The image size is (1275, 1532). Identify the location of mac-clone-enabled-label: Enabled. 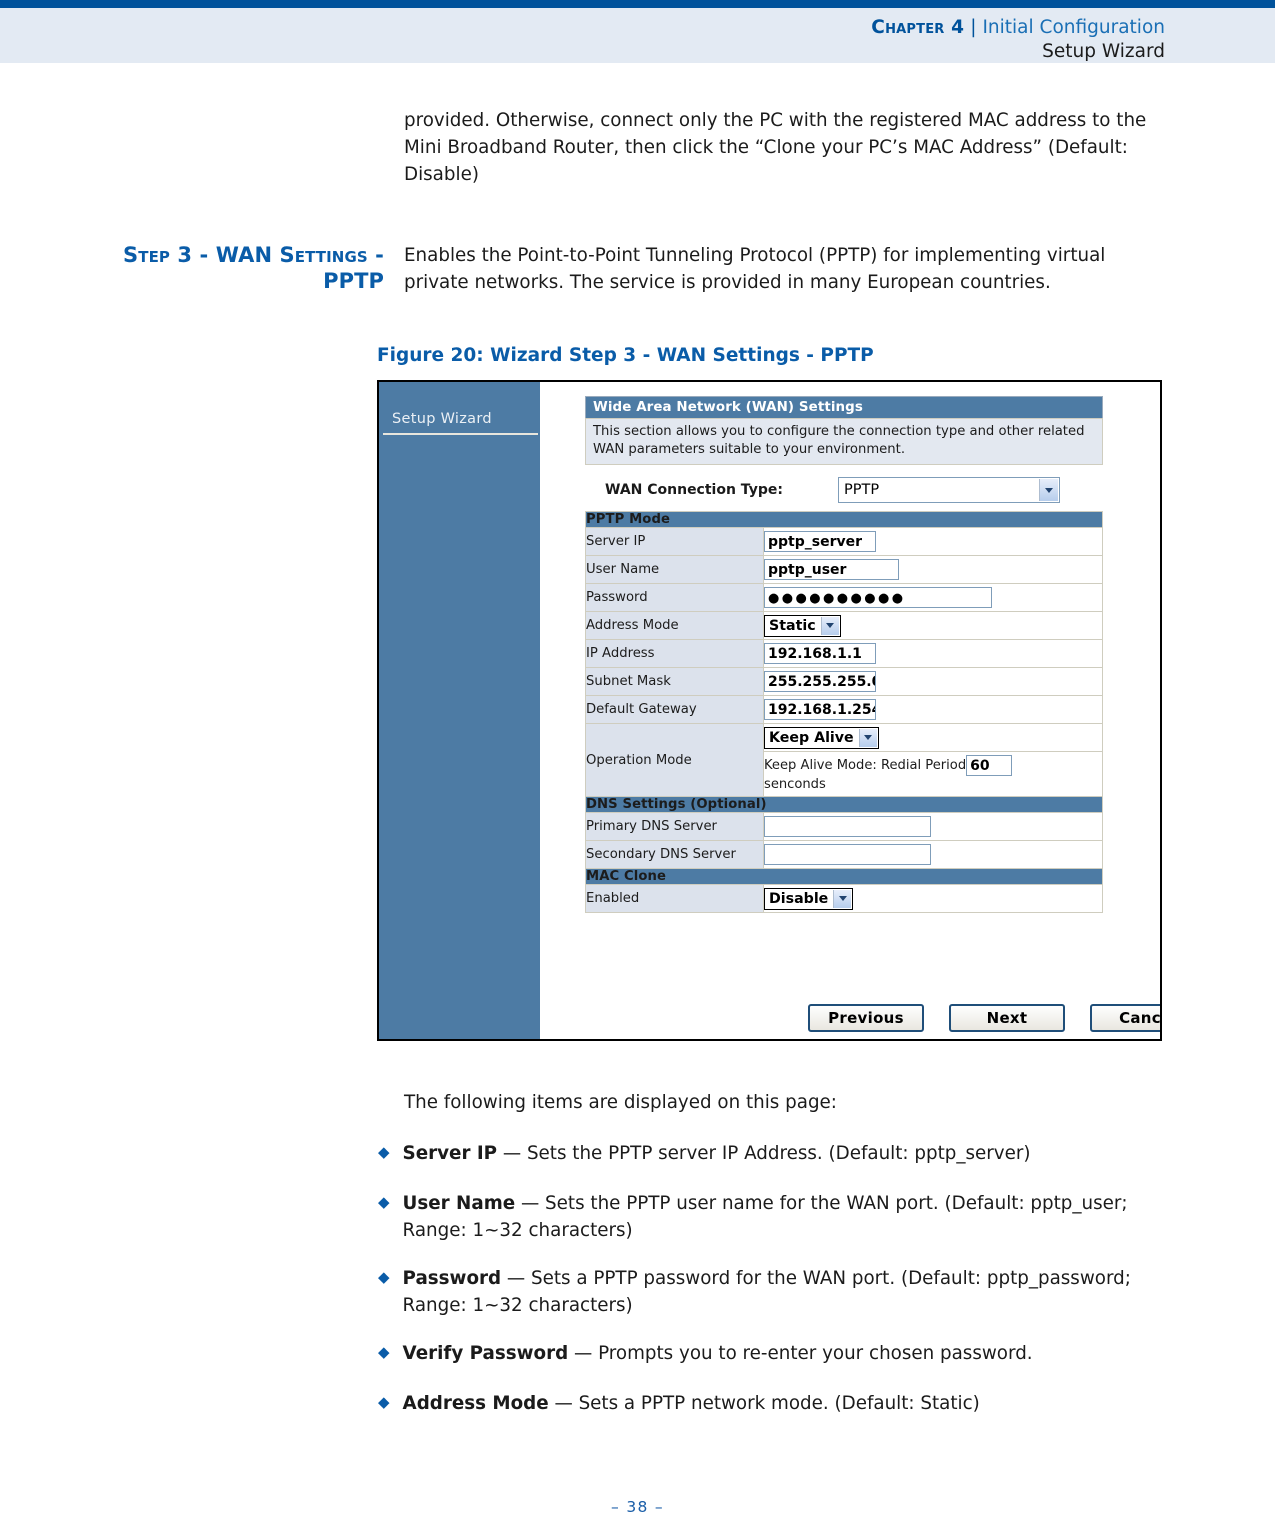
(674, 899).